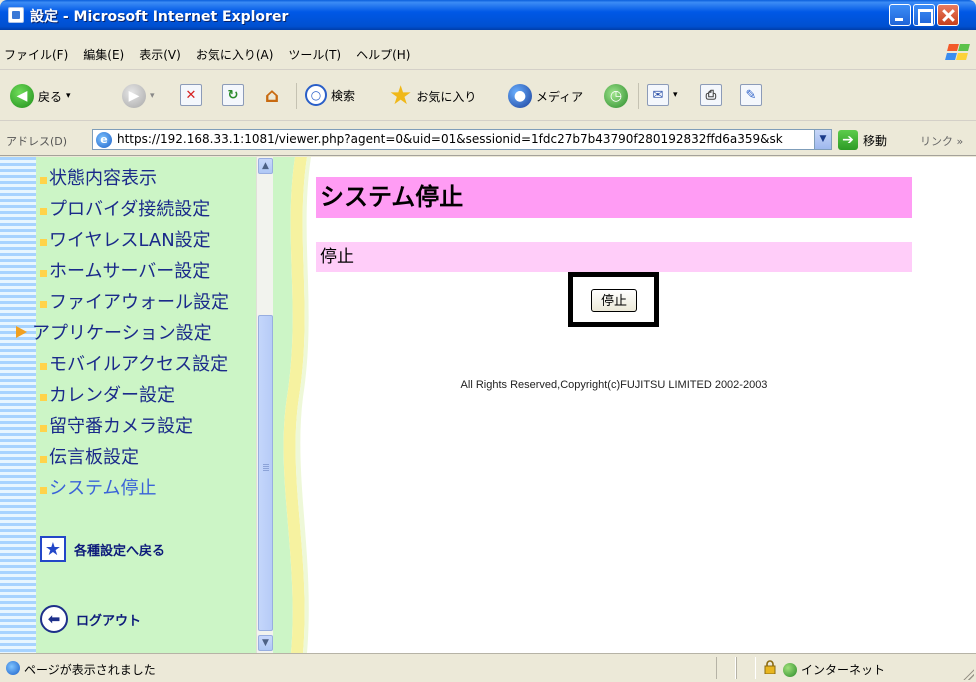 Image resolution: width=976 pixels, height=682 pixels. What do you see at coordinates (957, 52) in the screenshot?
I see `windows-logo-icon` at bounding box center [957, 52].